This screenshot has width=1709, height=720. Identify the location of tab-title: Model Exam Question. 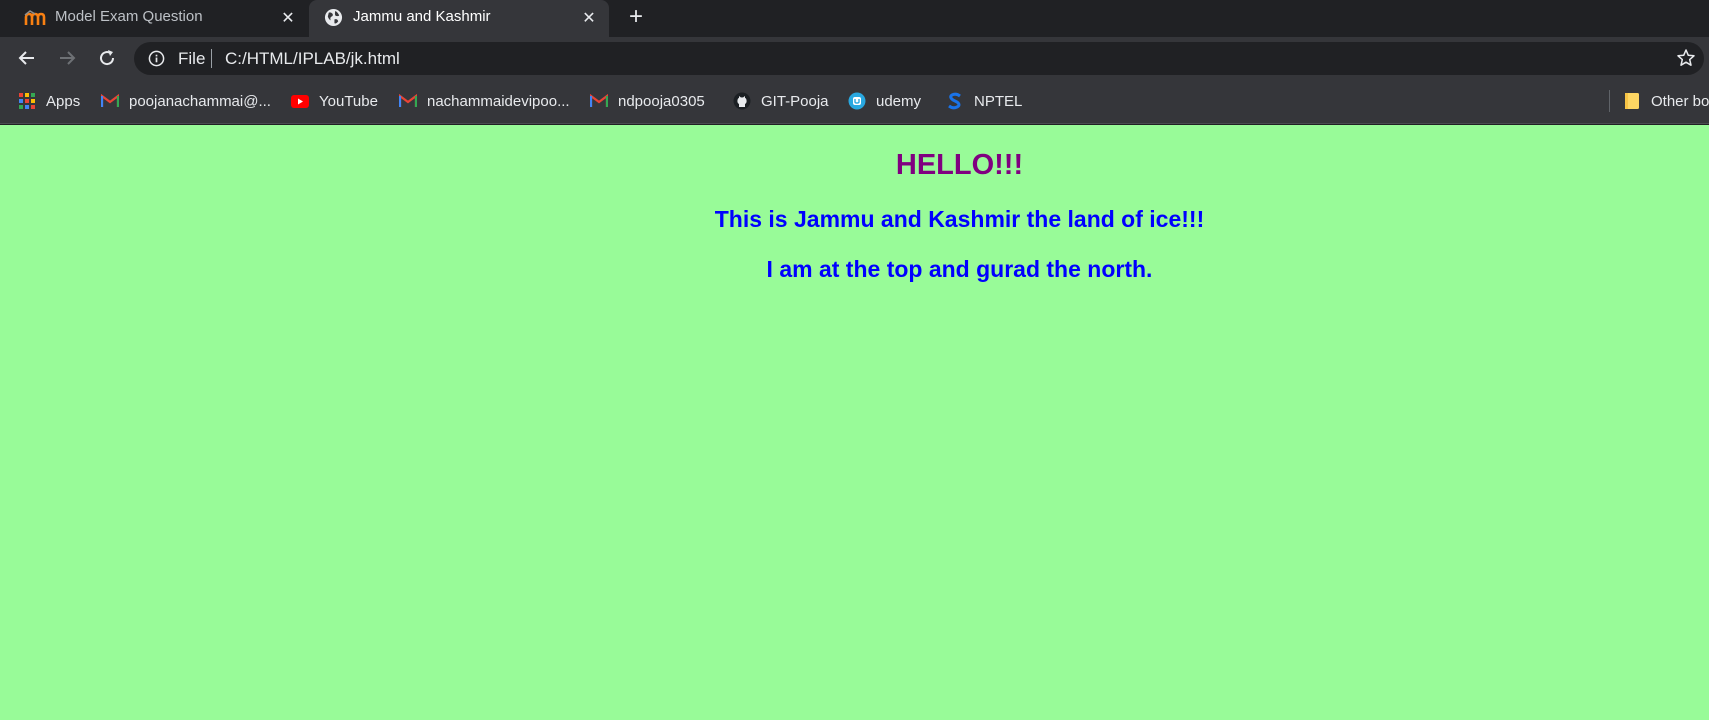
(129, 16).